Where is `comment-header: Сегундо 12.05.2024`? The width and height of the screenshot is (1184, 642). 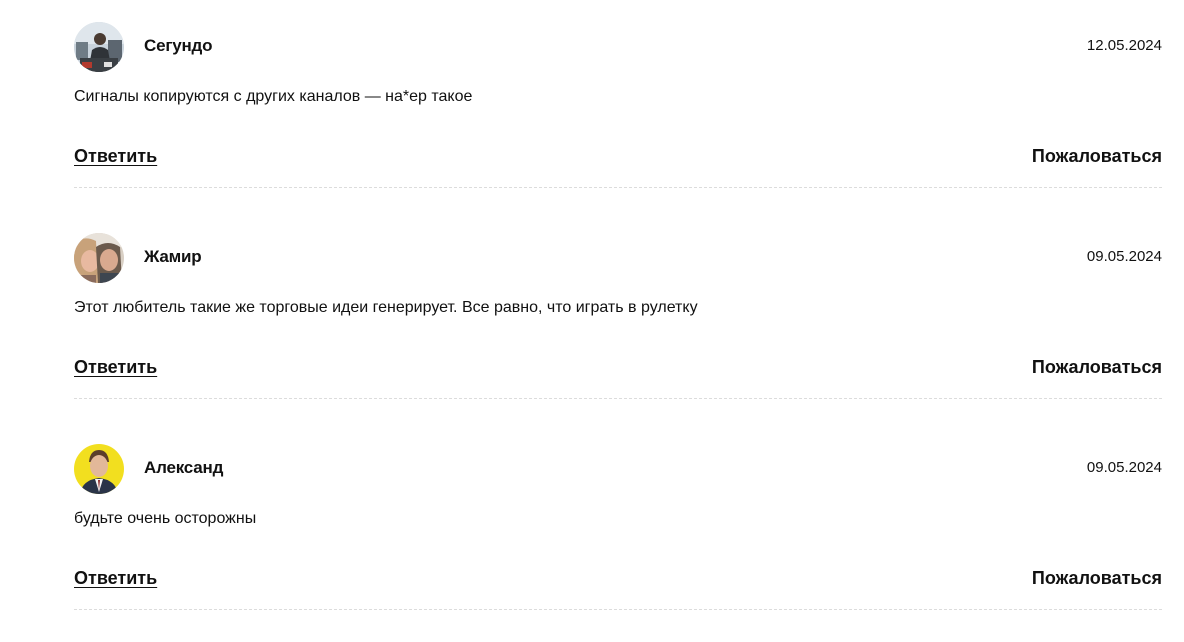
comment-header: Сегундо 12.05.2024 is located at coordinates (618, 47).